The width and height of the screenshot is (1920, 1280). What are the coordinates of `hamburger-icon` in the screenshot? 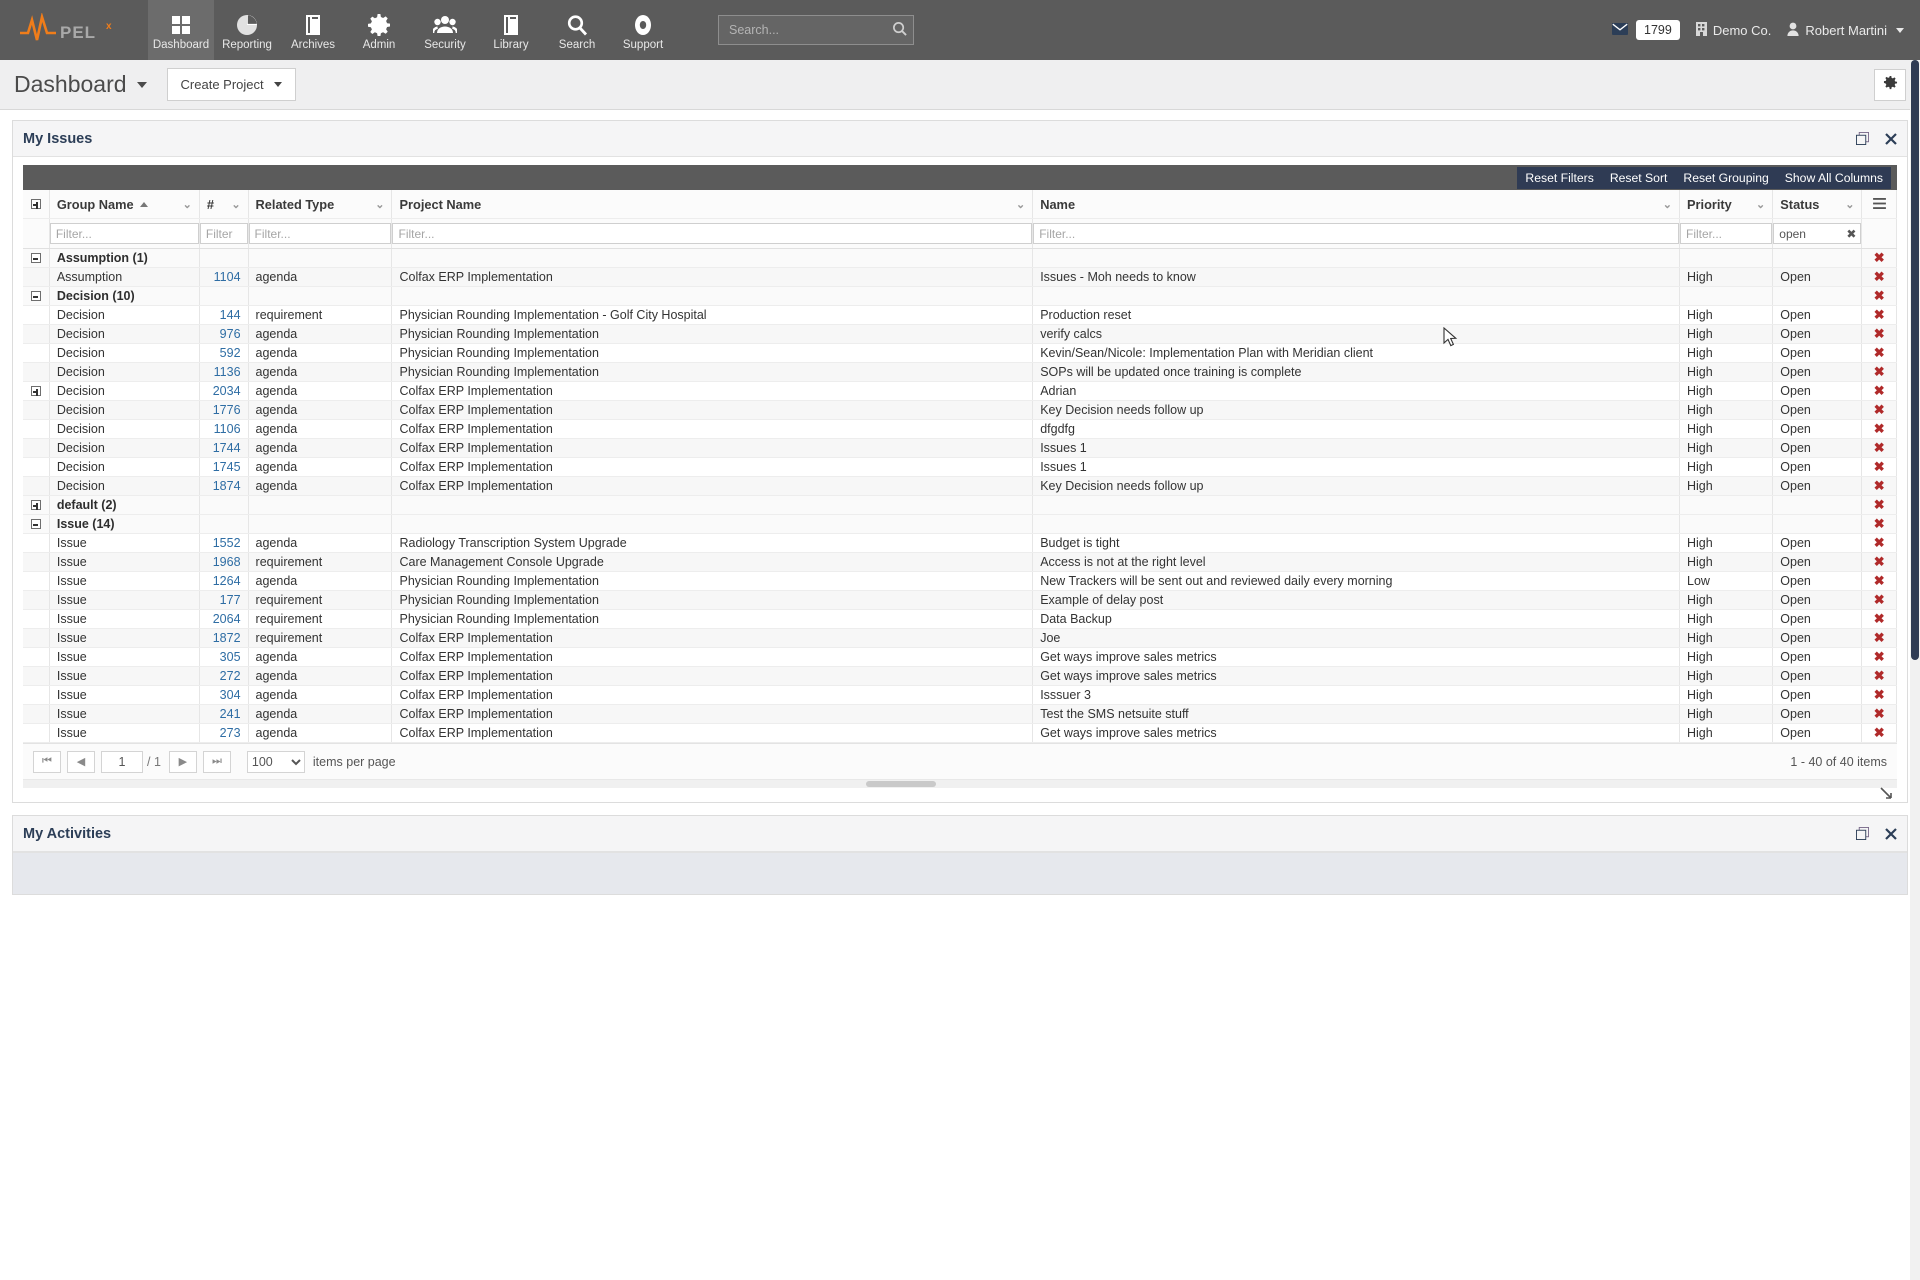 It's located at (1879, 204).